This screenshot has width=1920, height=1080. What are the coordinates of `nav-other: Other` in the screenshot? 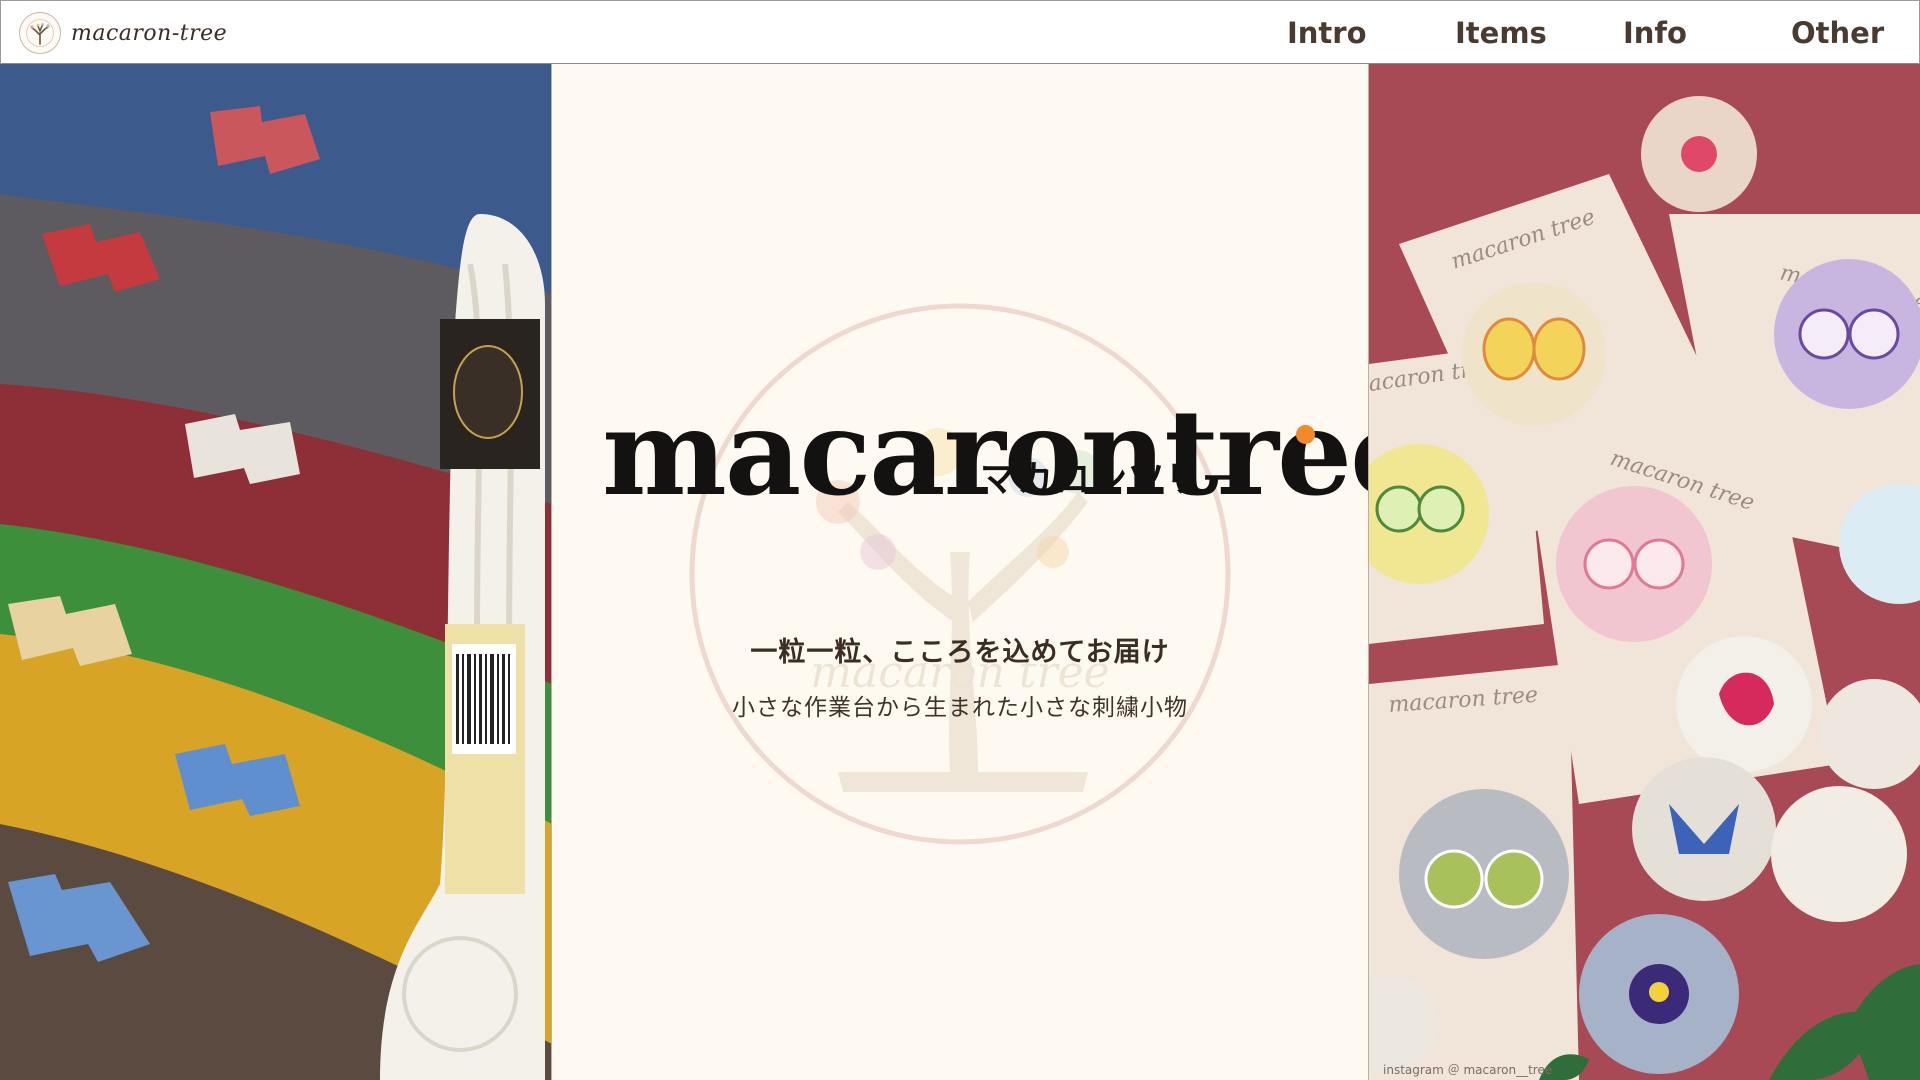 It's located at (1837, 33).